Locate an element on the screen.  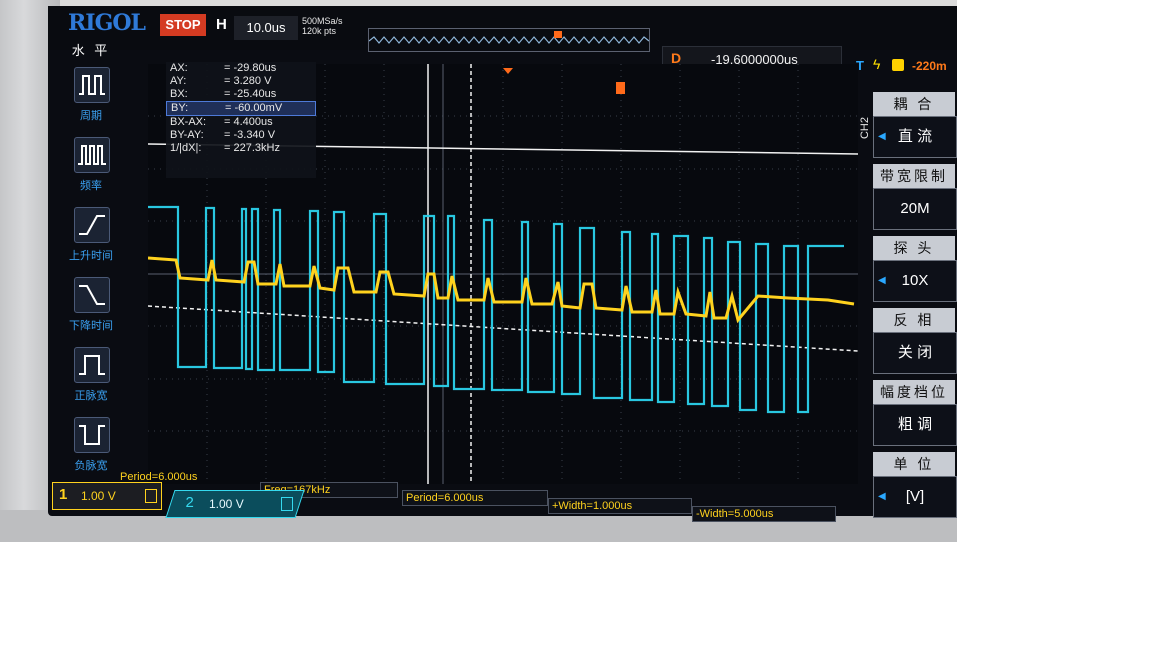
menu-item-frequency: 频率 is located at coordinates (91, 172).